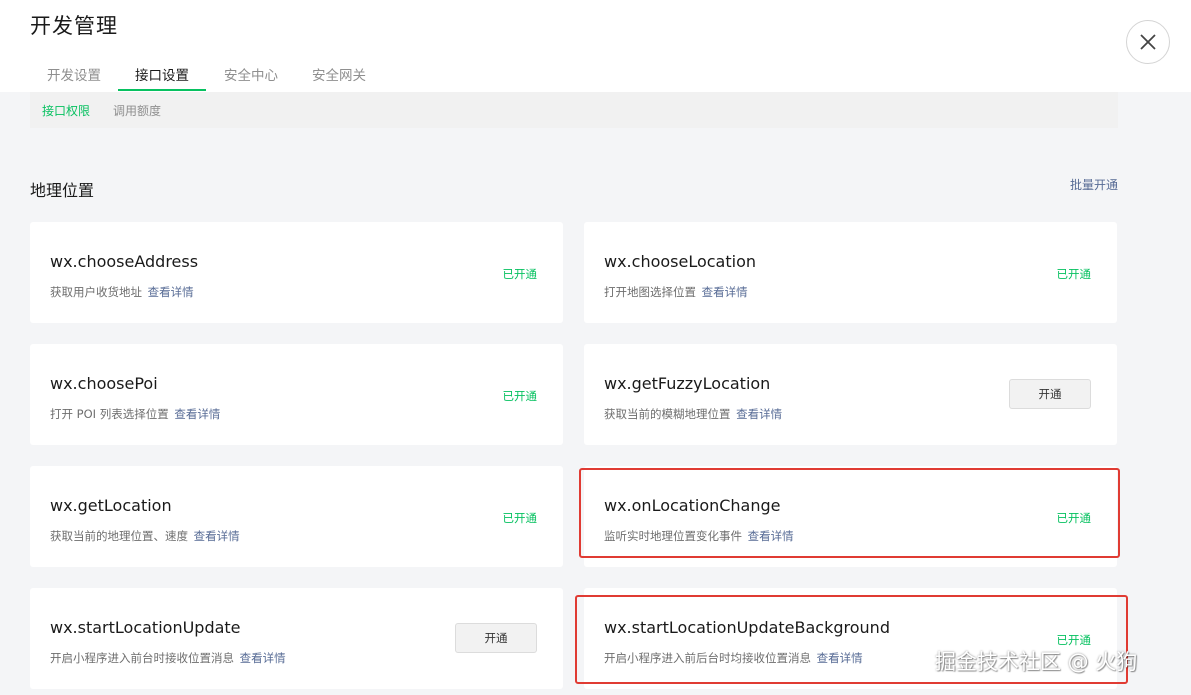 This screenshot has height=695, width=1191. I want to click on subtab-bar: 接口权限 调用额度, so click(574, 110).